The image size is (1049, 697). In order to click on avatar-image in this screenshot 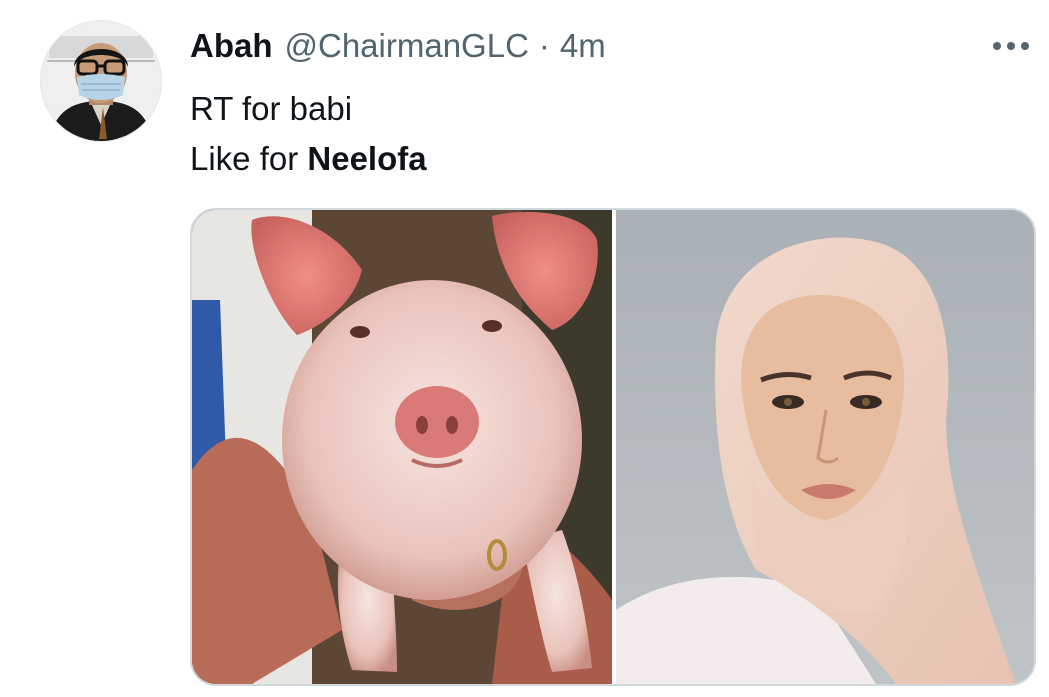, I will do `click(101, 81)`.